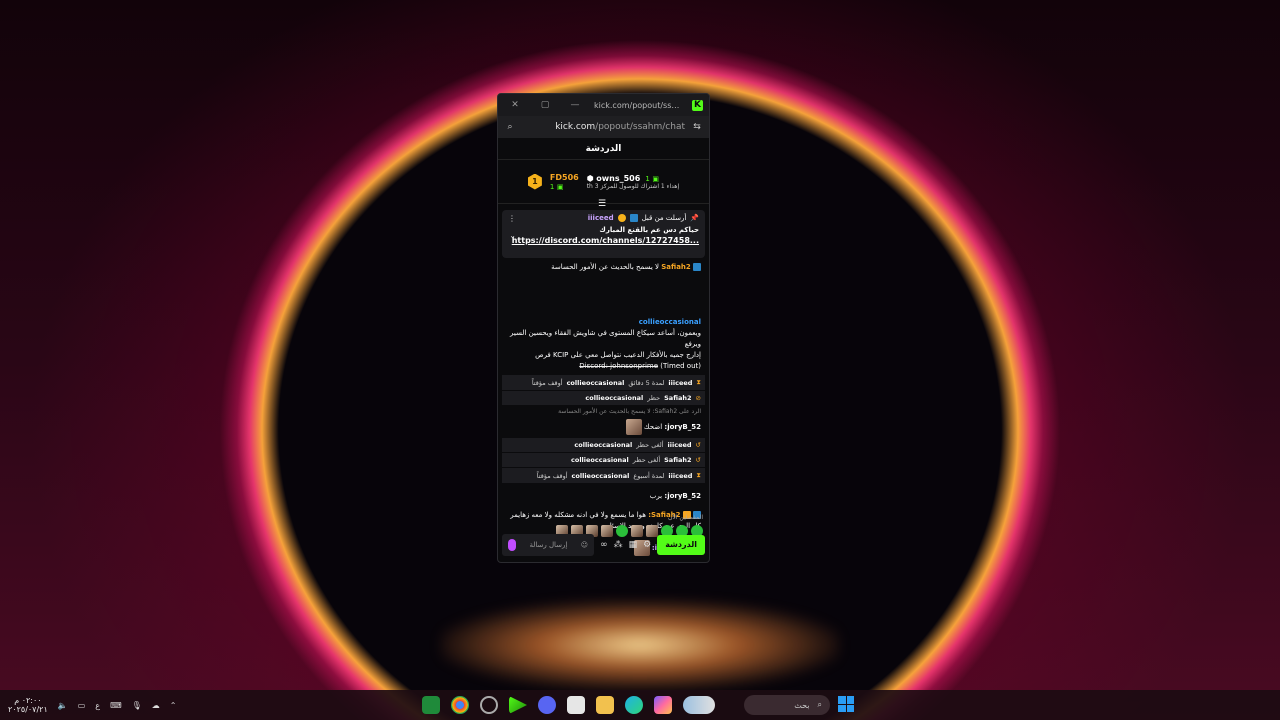  I want to click on cloud-icon: ☁, so click(156, 705).